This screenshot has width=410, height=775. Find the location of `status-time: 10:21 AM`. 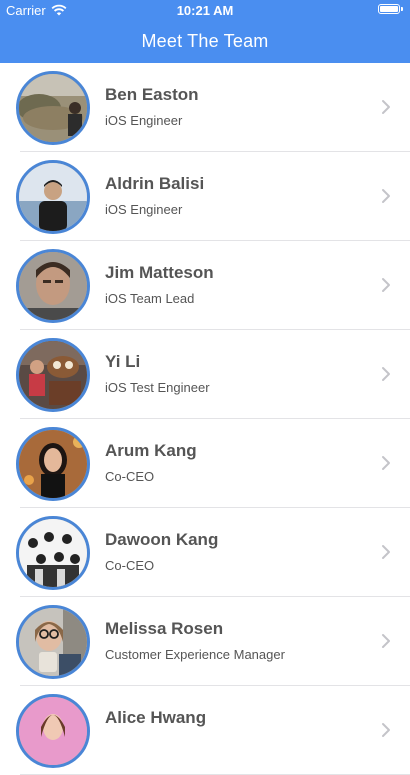

status-time: 10:21 AM is located at coordinates (205, 10).